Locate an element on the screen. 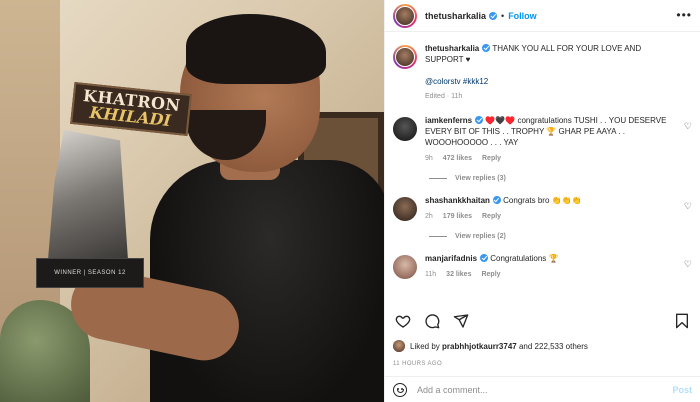 Image resolution: width=700 pixels, height=402 pixels. share-button is located at coordinates (461, 321).